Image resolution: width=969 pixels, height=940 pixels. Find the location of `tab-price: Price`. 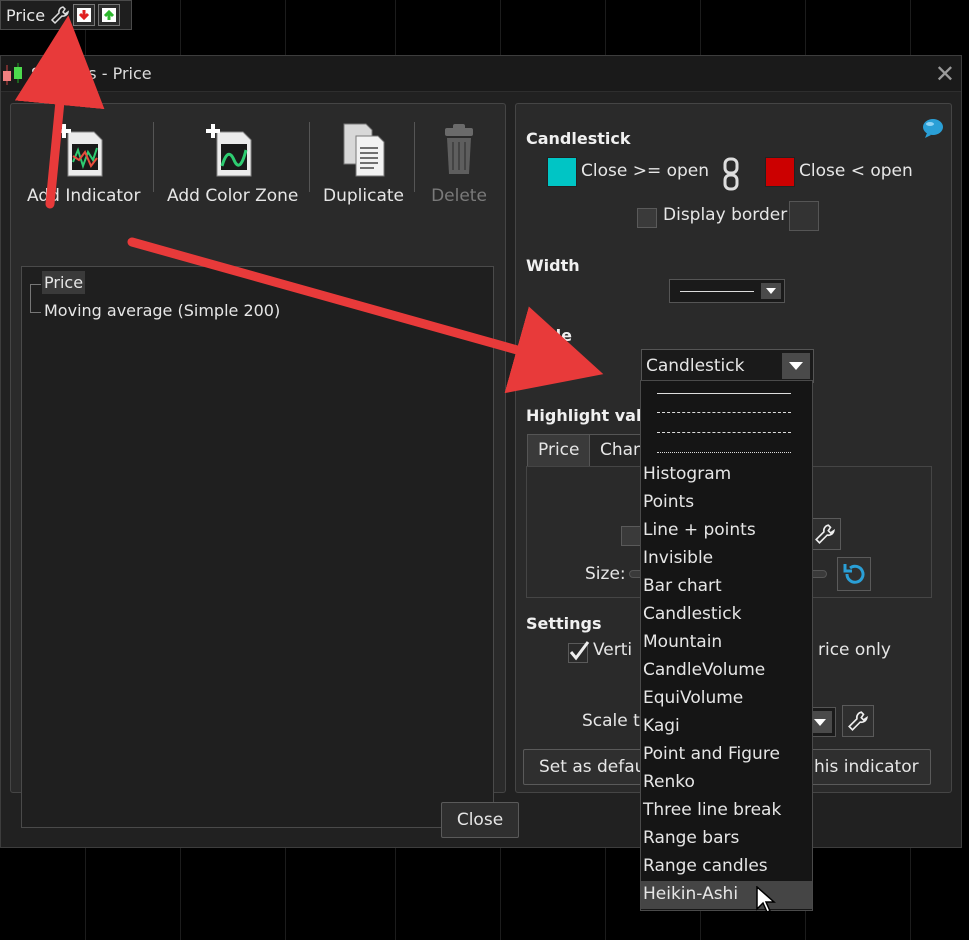

tab-price: Price is located at coordinates (559, 450).